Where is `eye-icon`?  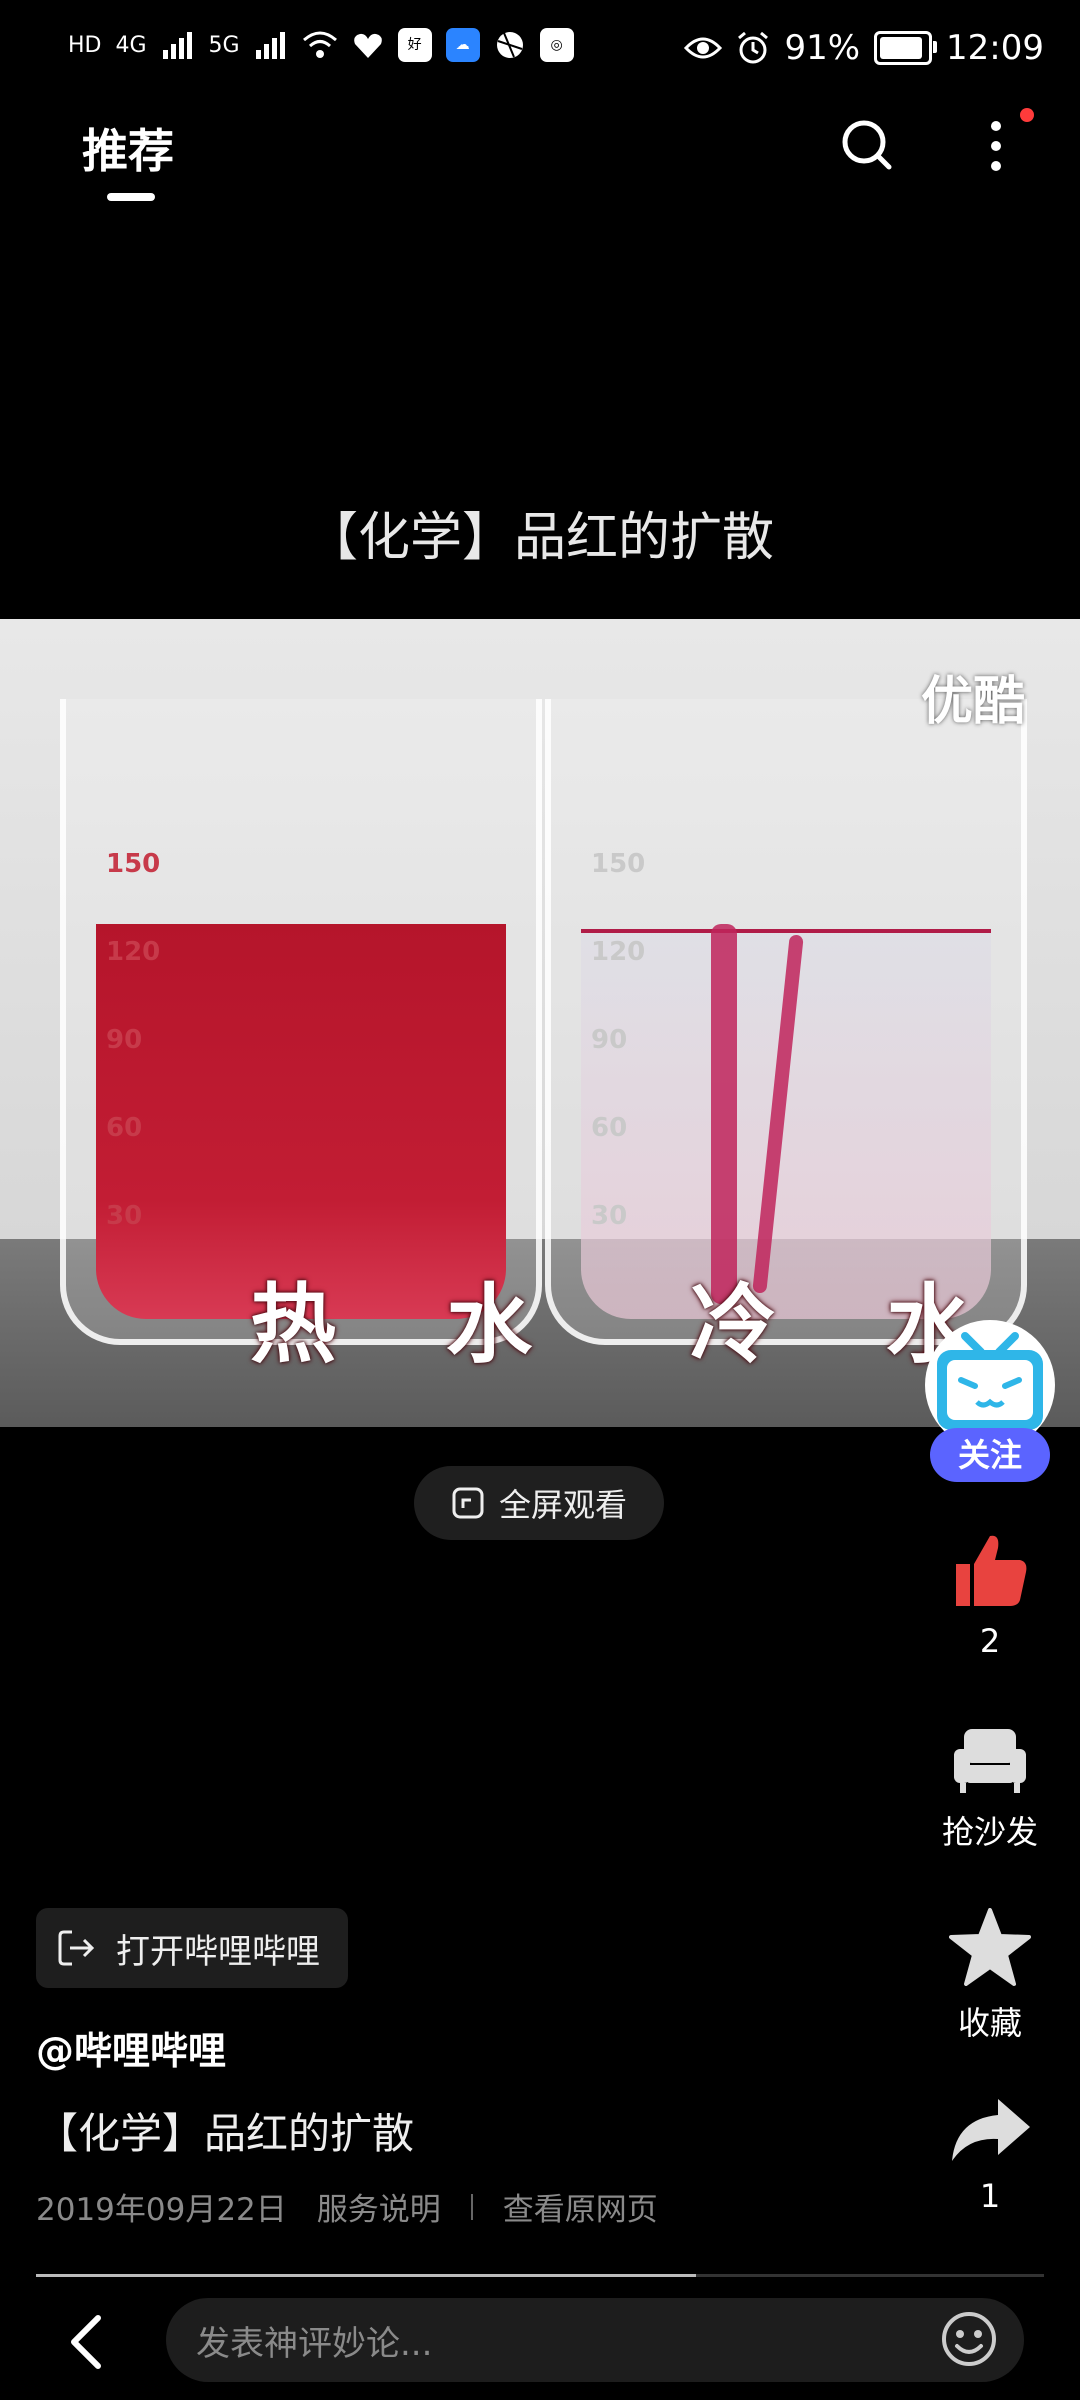
eye-icon is located at coordinates (703, 48).